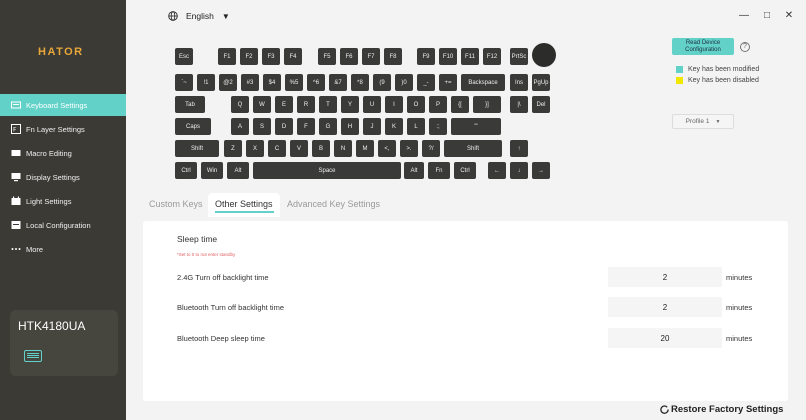 This screenshot has width=806, height=420. What do you see at coordinates (470, 56) in the screenshot?
I see `key: F11` at bounding box center [470, 56].